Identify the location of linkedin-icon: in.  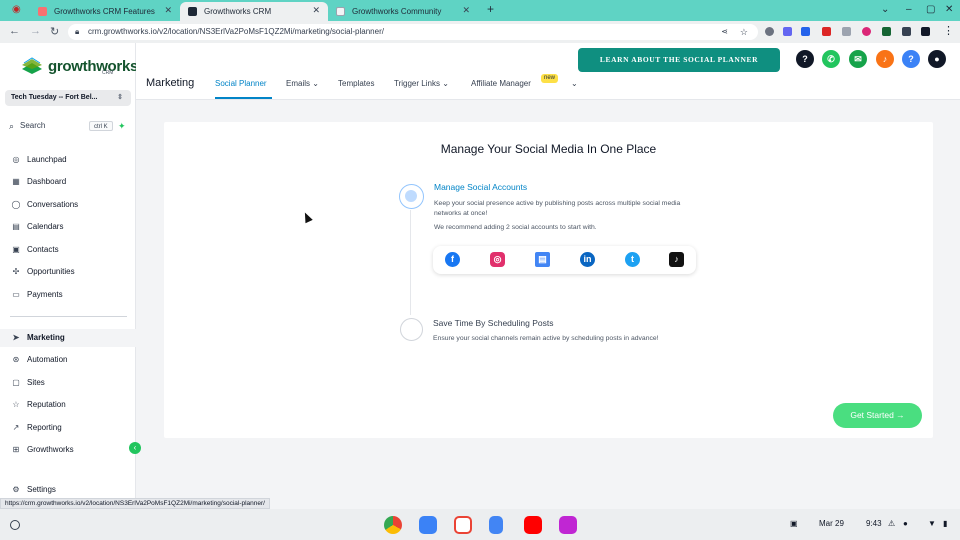
(587, 259).